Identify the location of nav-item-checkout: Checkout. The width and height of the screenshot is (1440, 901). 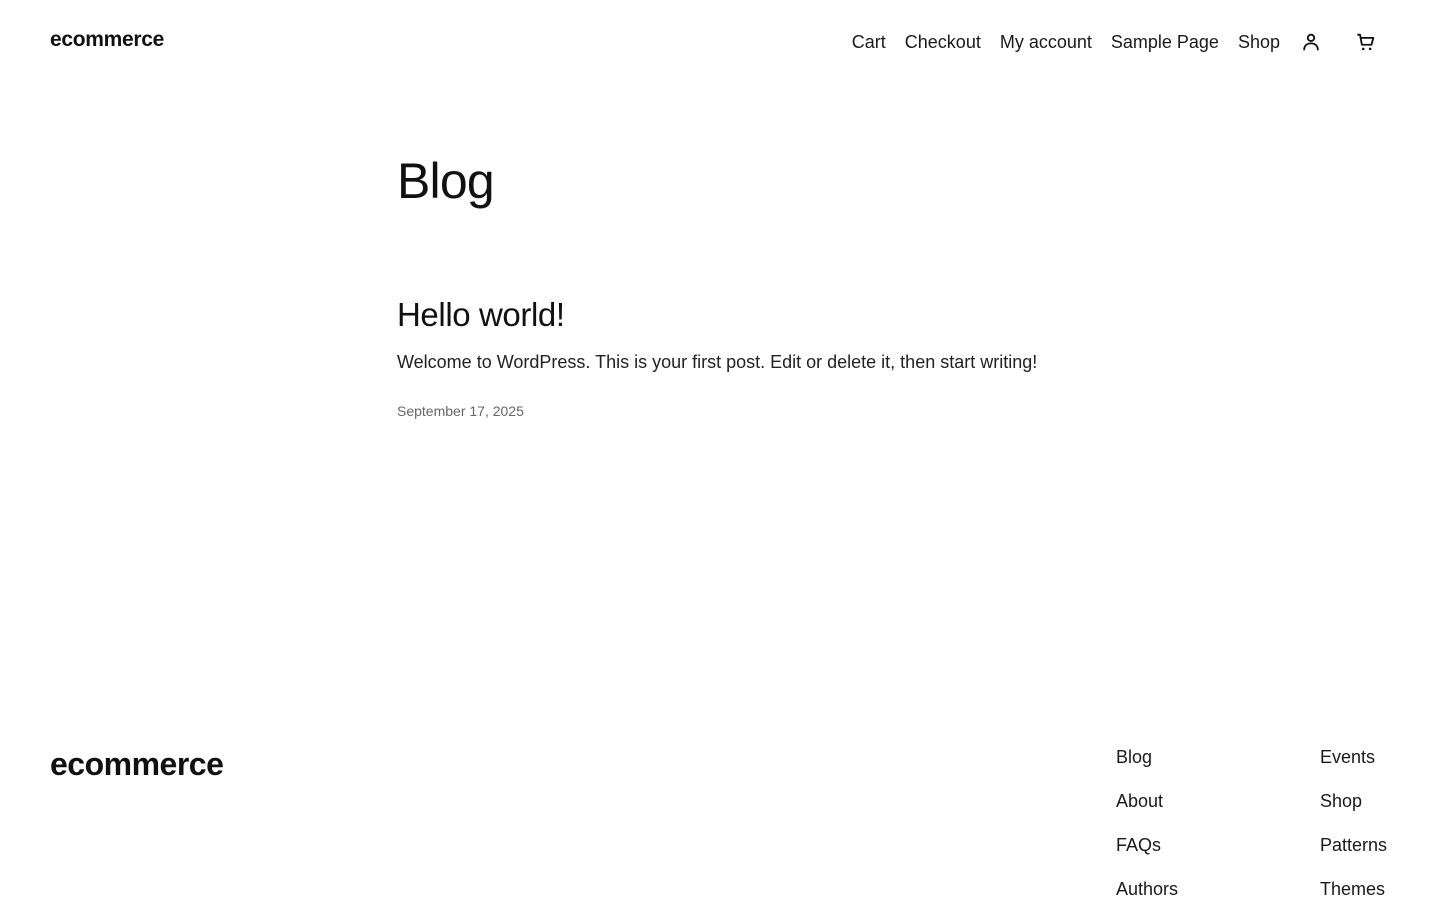
(943, 42).